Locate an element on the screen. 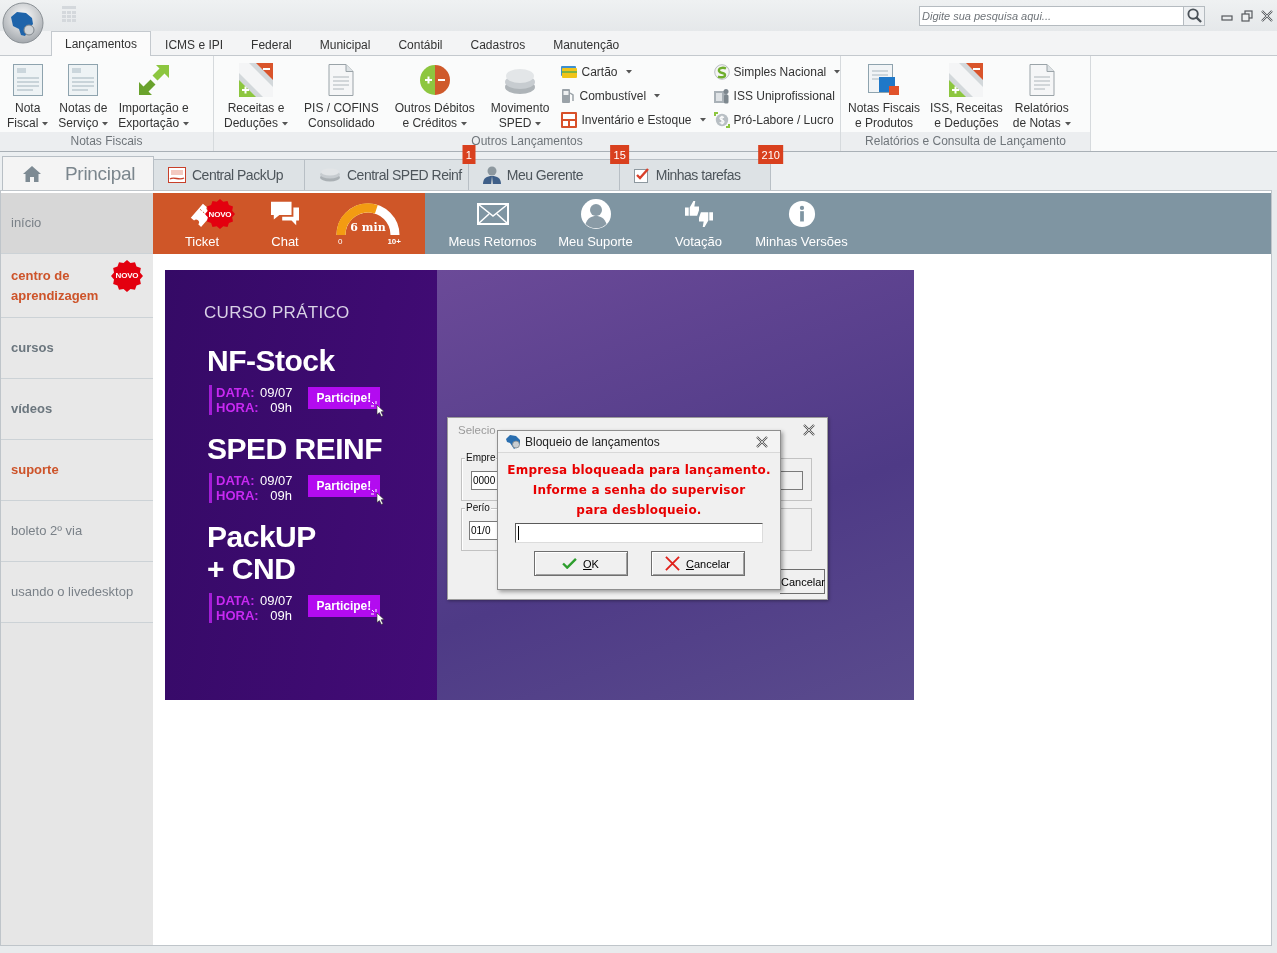  ribbon-button: PIS / COFINS Consolidado is located at coordinates (341, 94).